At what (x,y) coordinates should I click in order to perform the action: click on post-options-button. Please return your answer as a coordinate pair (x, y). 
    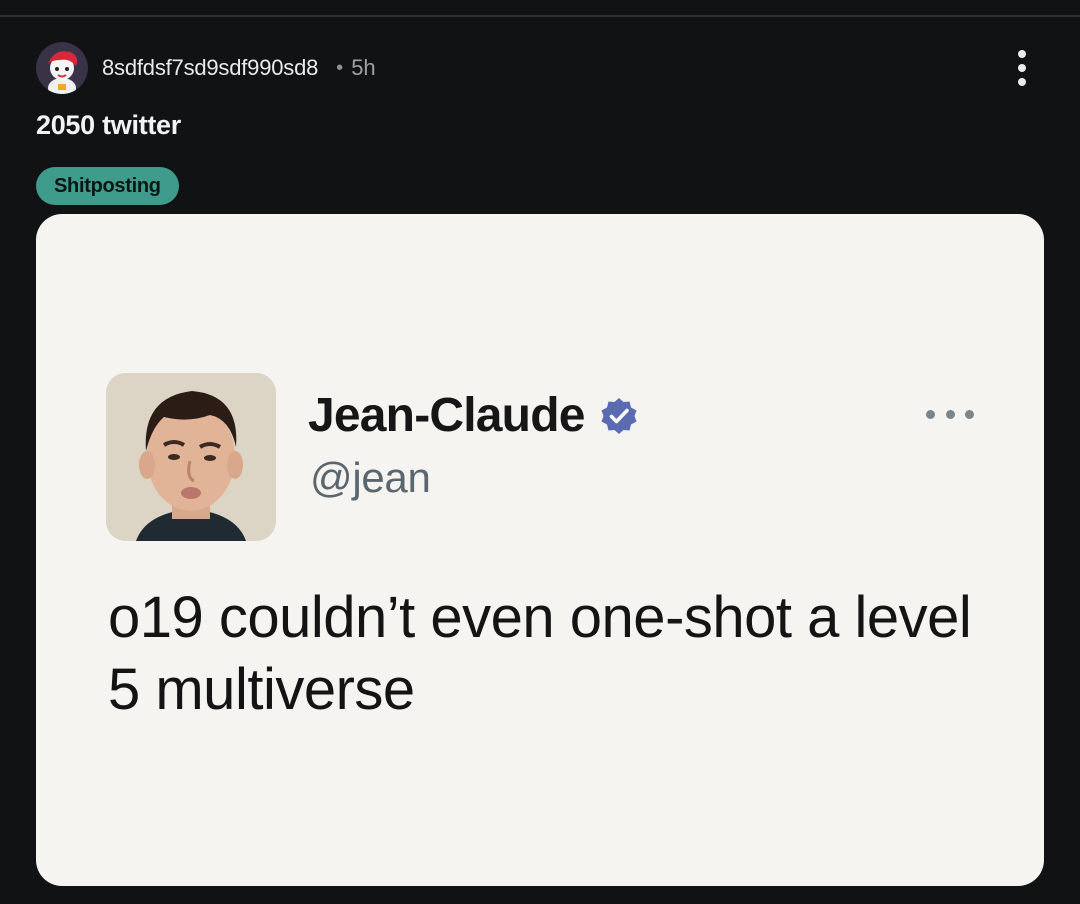
    Looking at the image, I should click on (1022, 68).